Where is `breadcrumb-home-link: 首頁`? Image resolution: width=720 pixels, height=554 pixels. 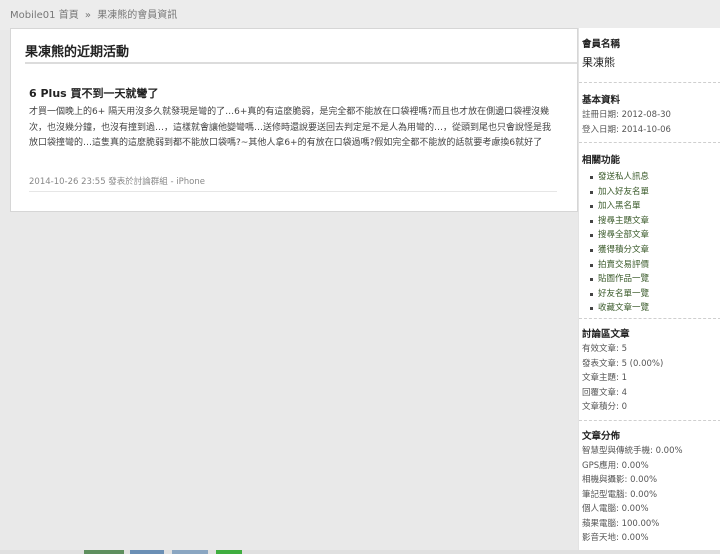
breadcrumb-home-link: 首頁 is located at coordinates (69, 15).